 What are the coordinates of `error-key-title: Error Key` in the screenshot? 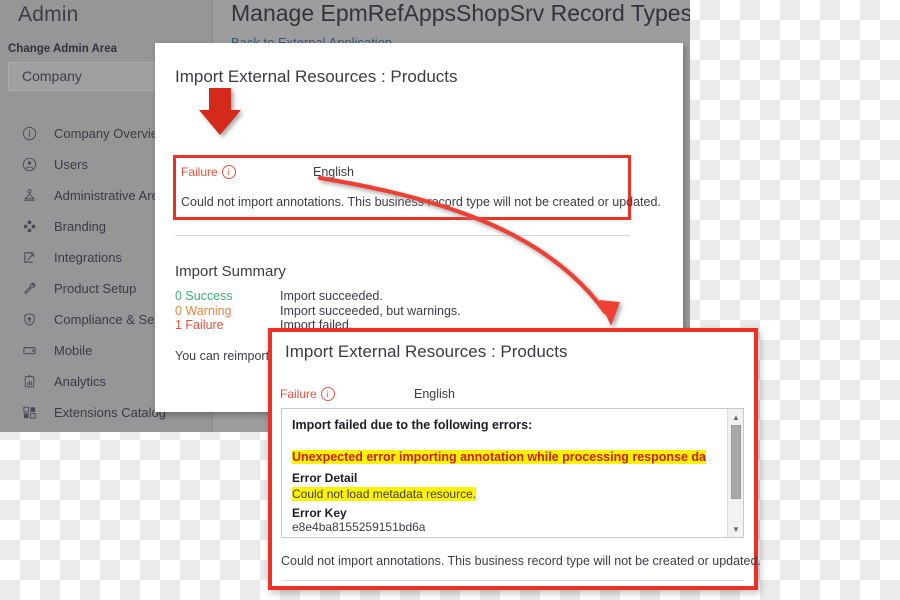 It's located at (319, 513).